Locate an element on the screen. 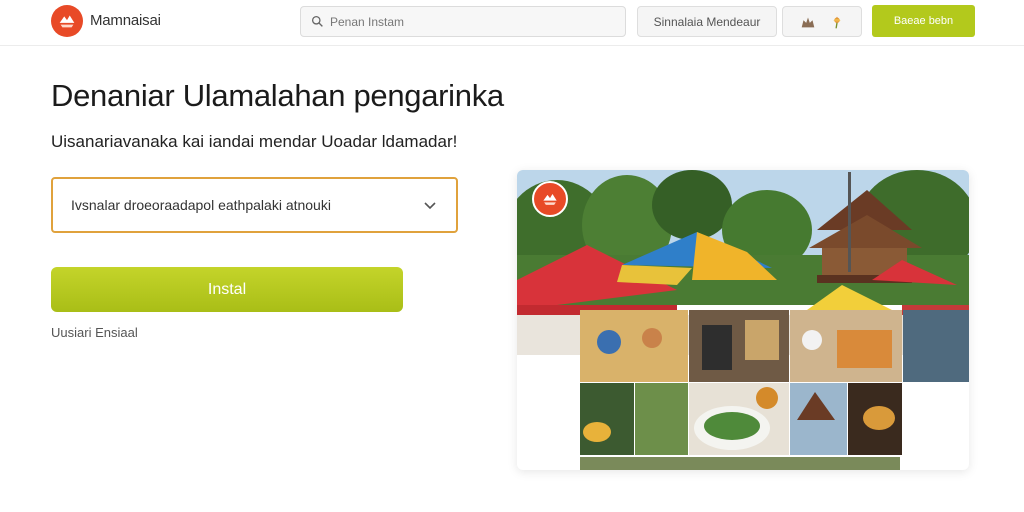 The width and height of the screenshot is (1024, 512). footnote-link: Uusiari Ensiaal is located at coordinates (94, 332).